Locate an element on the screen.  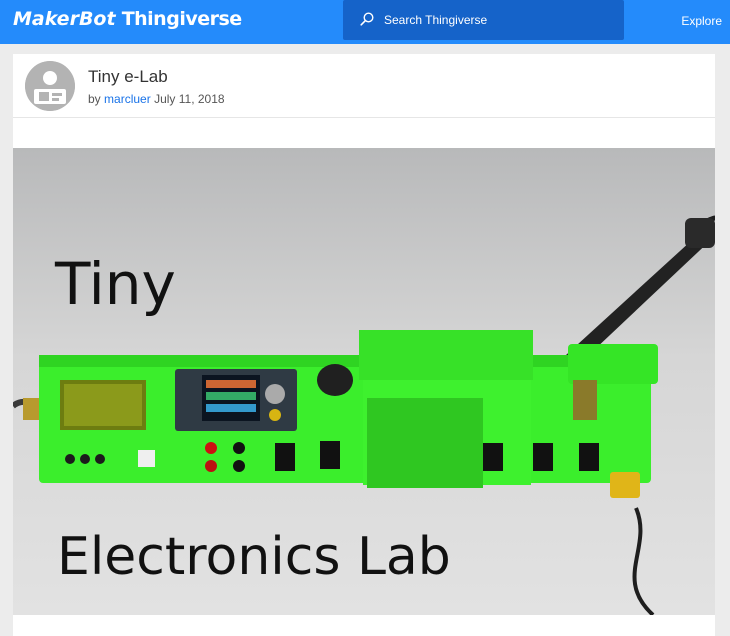
search-box: Search Thingiverse is located at coordinates (483, 20).